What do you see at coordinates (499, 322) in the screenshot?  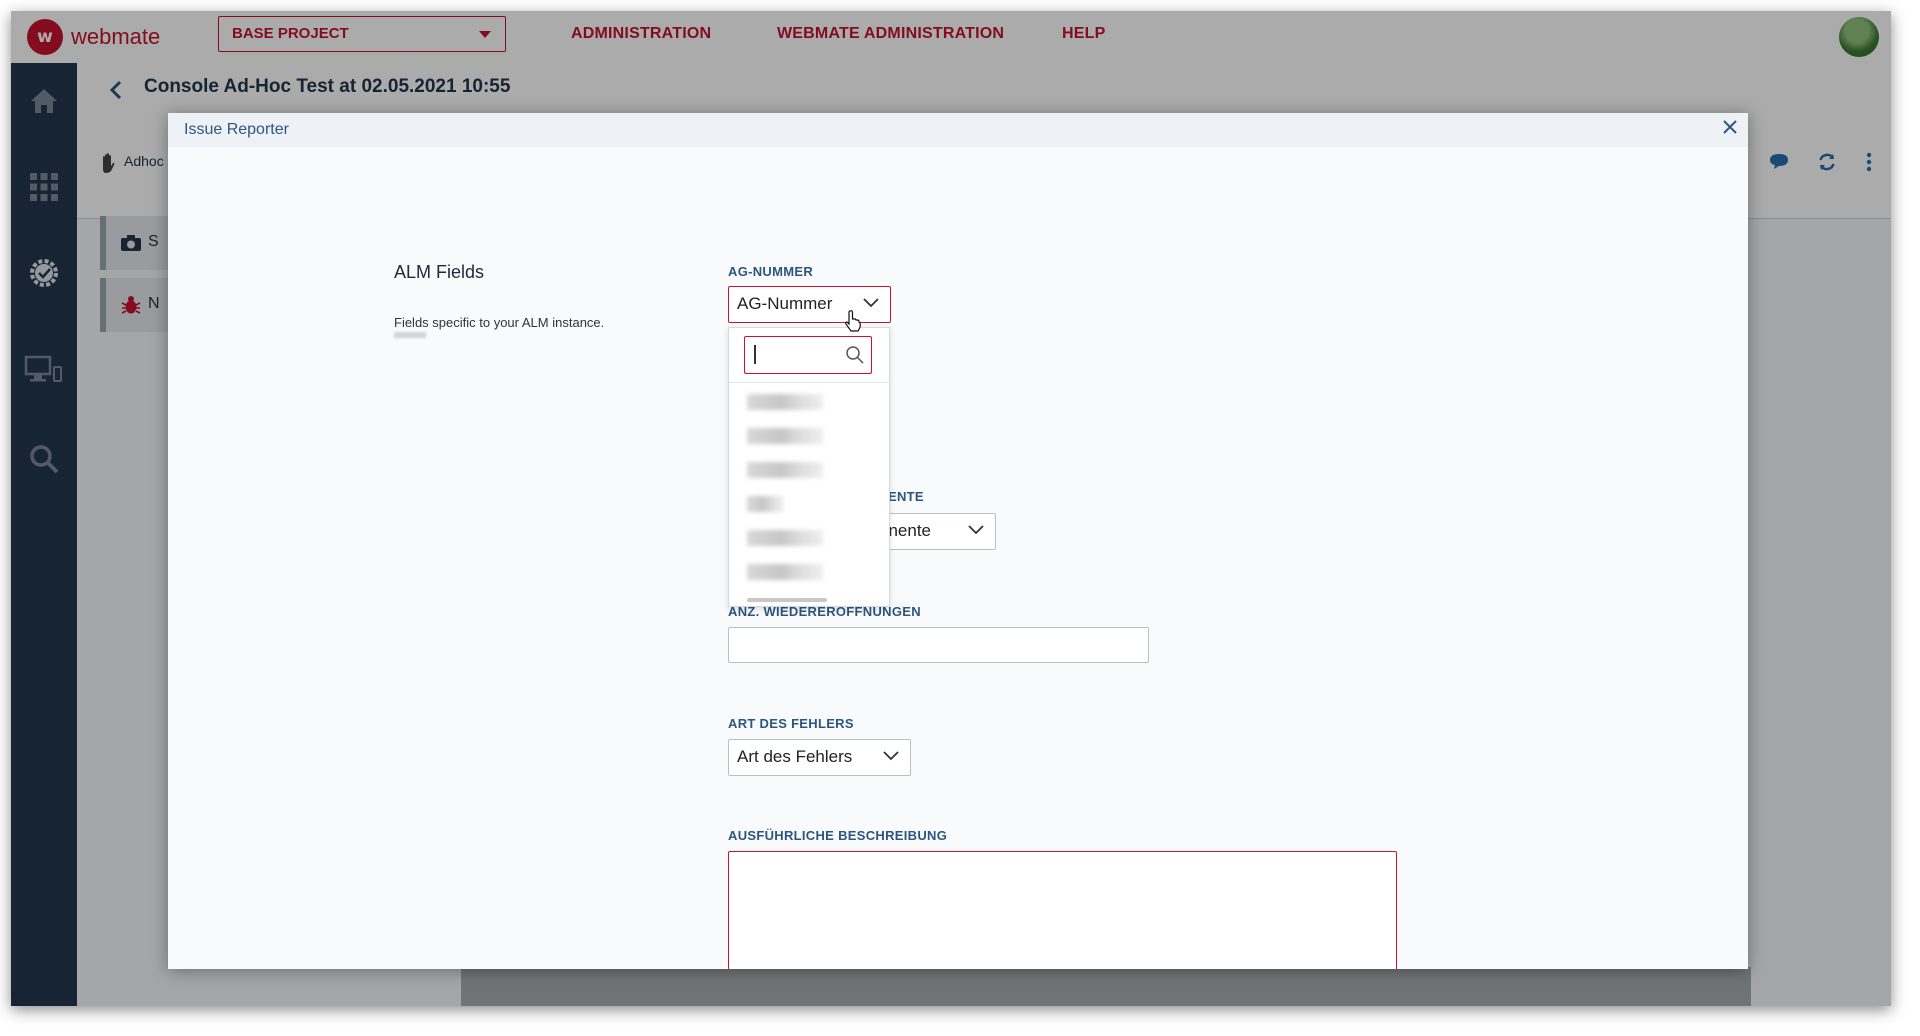 I see `section-description: Fields specific to your ALM instance.` at bounding box center [499, 322].